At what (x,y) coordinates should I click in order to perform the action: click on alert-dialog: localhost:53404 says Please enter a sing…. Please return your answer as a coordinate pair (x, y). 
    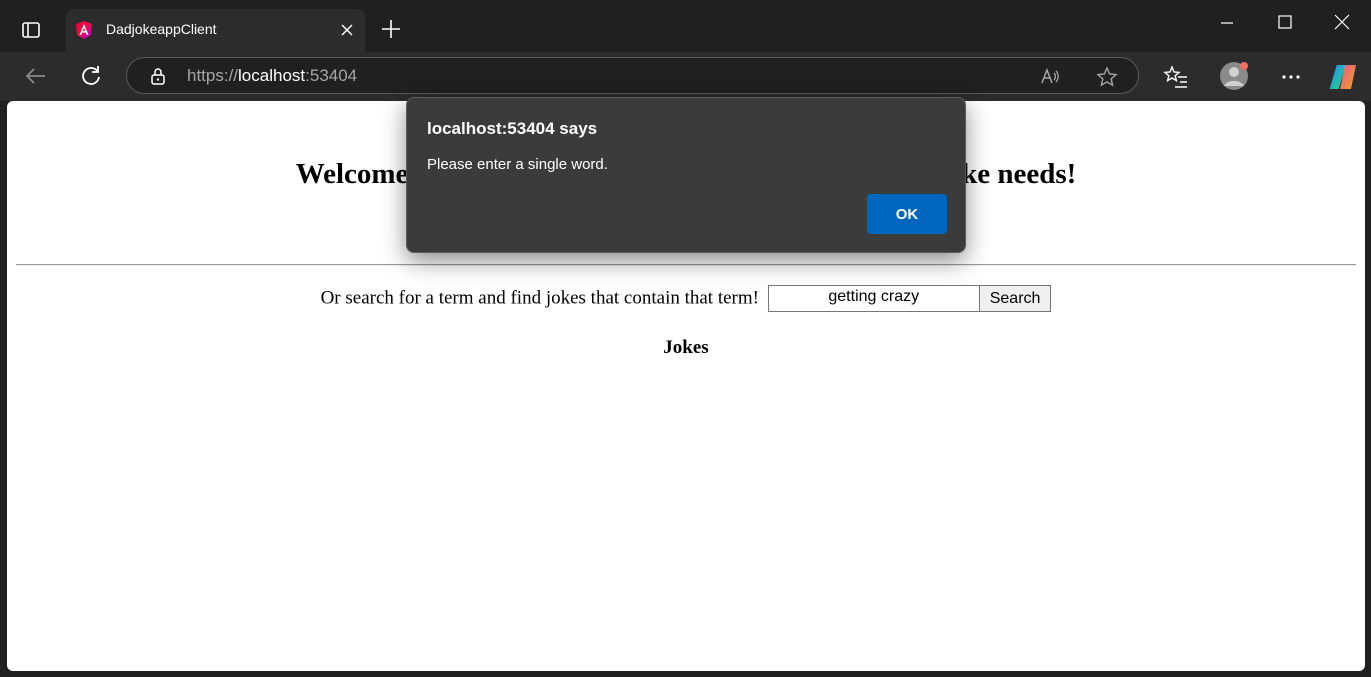
    Looking at the image, I should click on (686, 175).